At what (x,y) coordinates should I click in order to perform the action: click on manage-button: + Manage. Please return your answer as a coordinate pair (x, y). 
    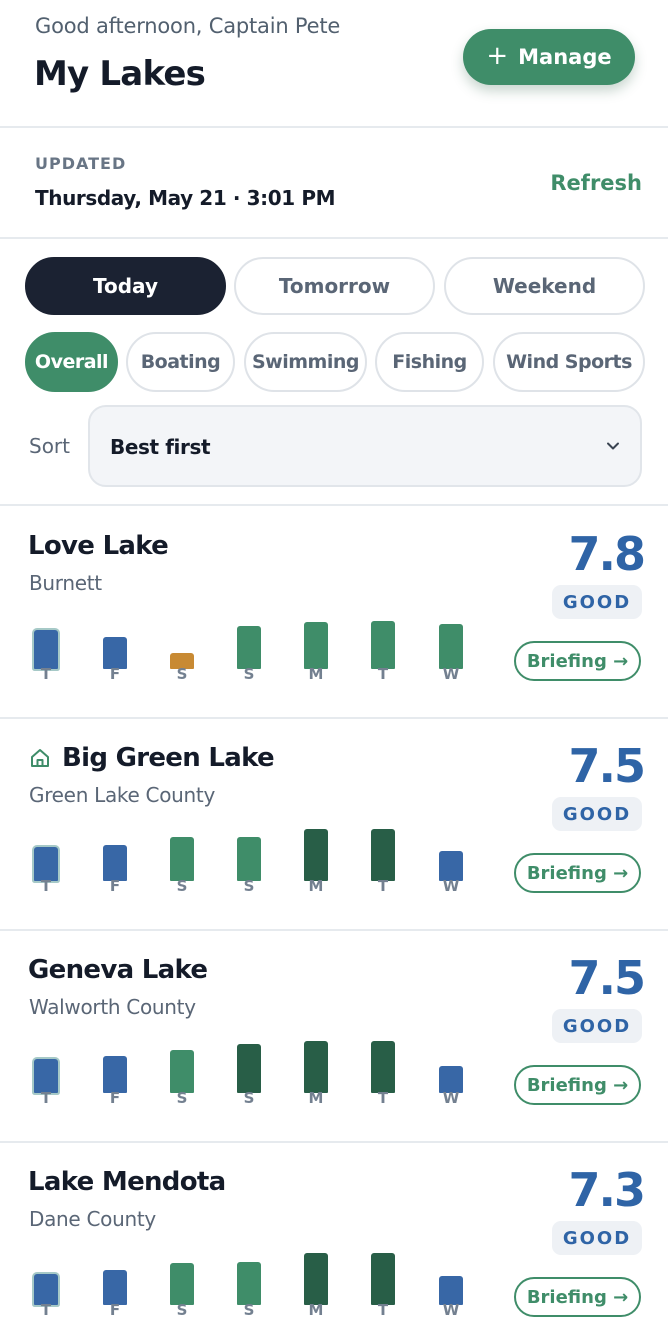
    Looking at the image, I should click on (549, 57).